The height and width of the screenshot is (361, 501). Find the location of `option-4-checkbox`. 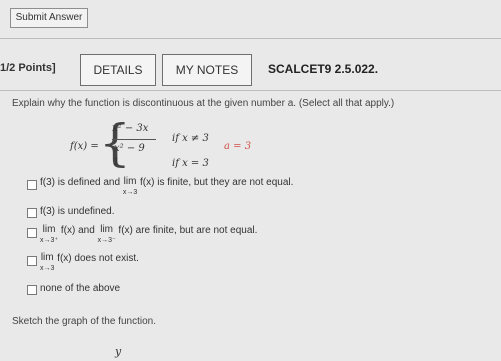

option-4-checkbox is located at coordinates (32, 261).